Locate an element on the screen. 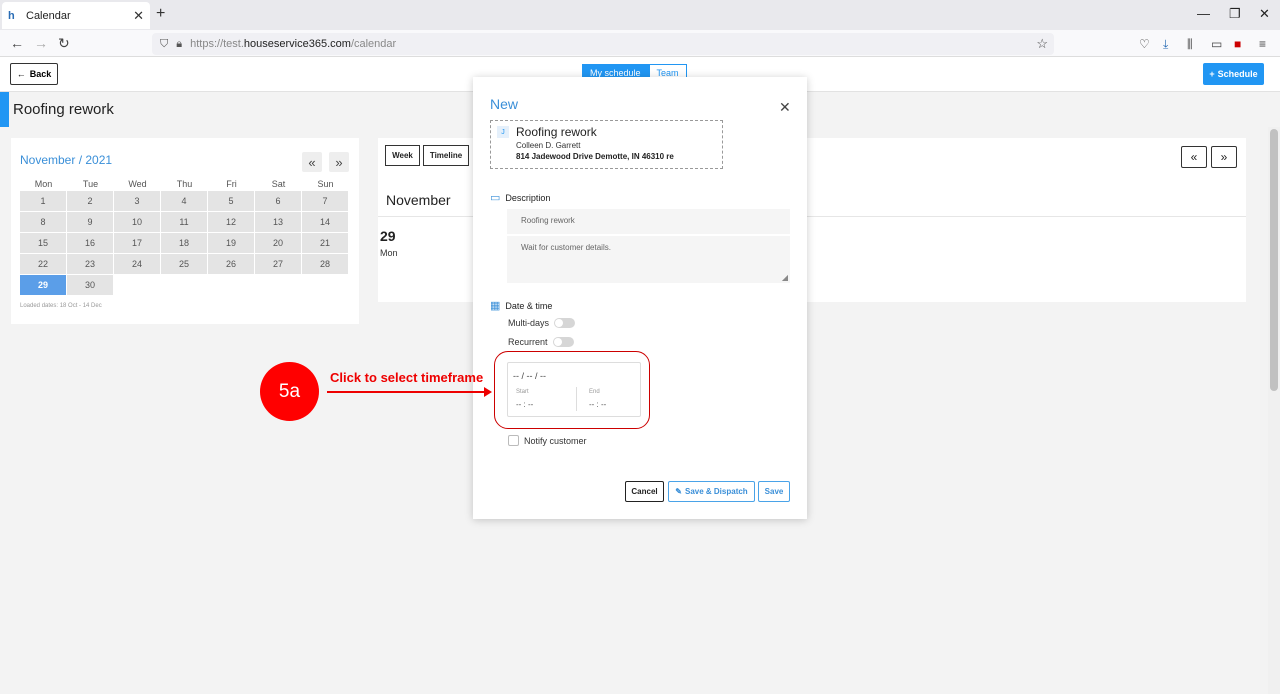  close-icon: ✕ is located at coordinates (785, 107).